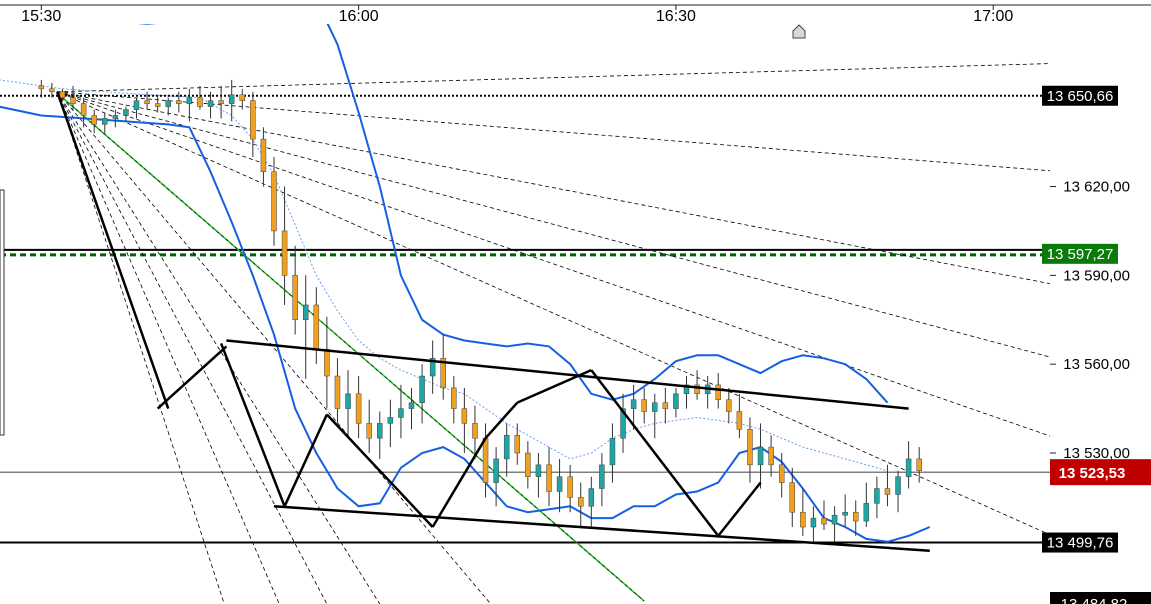  Describe the element at coordinates (1080, 543) in the screenshot. I see `level-badge-text: 13 499,76` at that location.